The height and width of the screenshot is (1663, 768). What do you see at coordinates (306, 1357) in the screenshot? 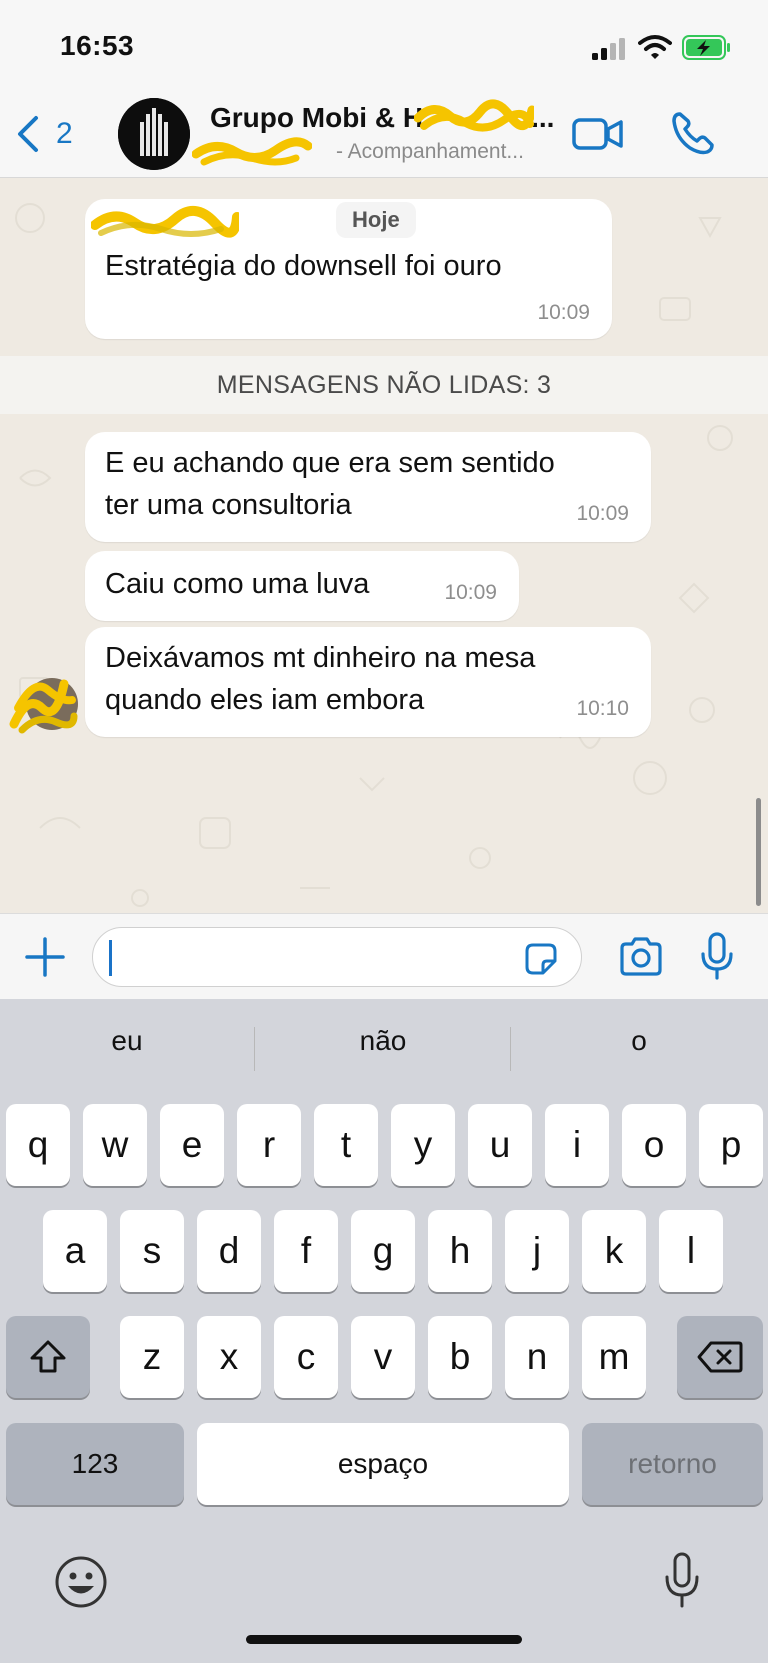
I see `key-c: c` at bounding box center [306, 1357].